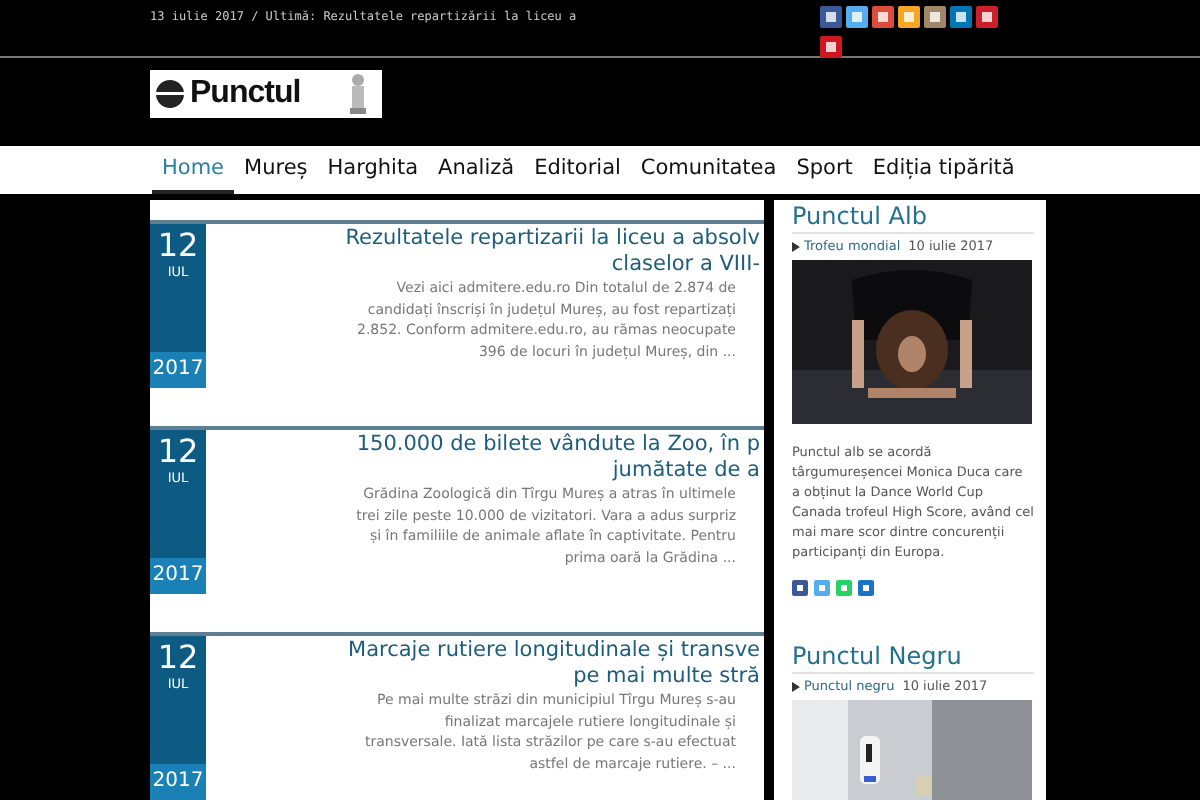  What do you see at coordinates (373, 170) in the screenshot?
I see `nav-item: Harghita` at bounding box center [373, 170].